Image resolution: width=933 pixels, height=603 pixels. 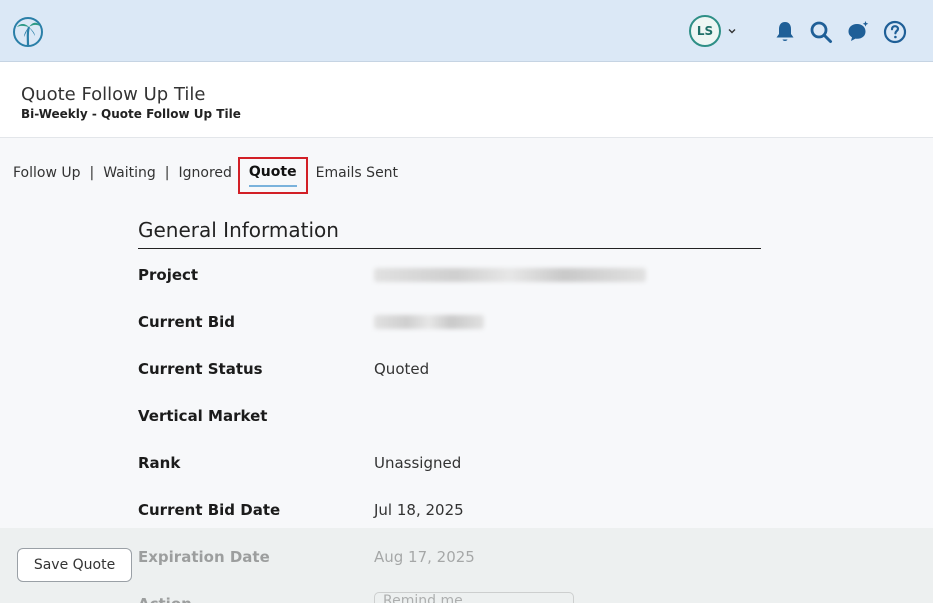 I want to click on info-row-current-bid: Current Bid, so click(x=449, y=322).